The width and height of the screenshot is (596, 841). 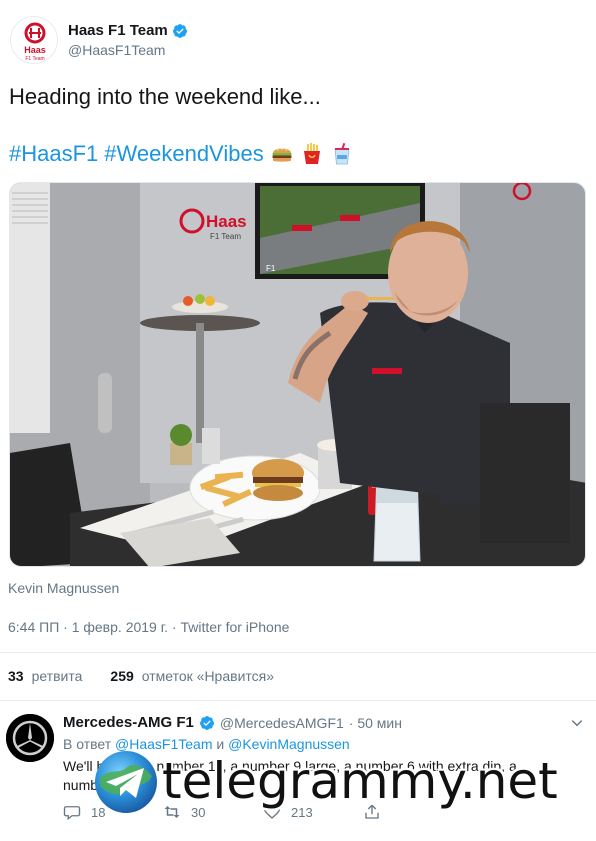 I want to click on tv-f1-logo: F1, so click(x=271, y=268).